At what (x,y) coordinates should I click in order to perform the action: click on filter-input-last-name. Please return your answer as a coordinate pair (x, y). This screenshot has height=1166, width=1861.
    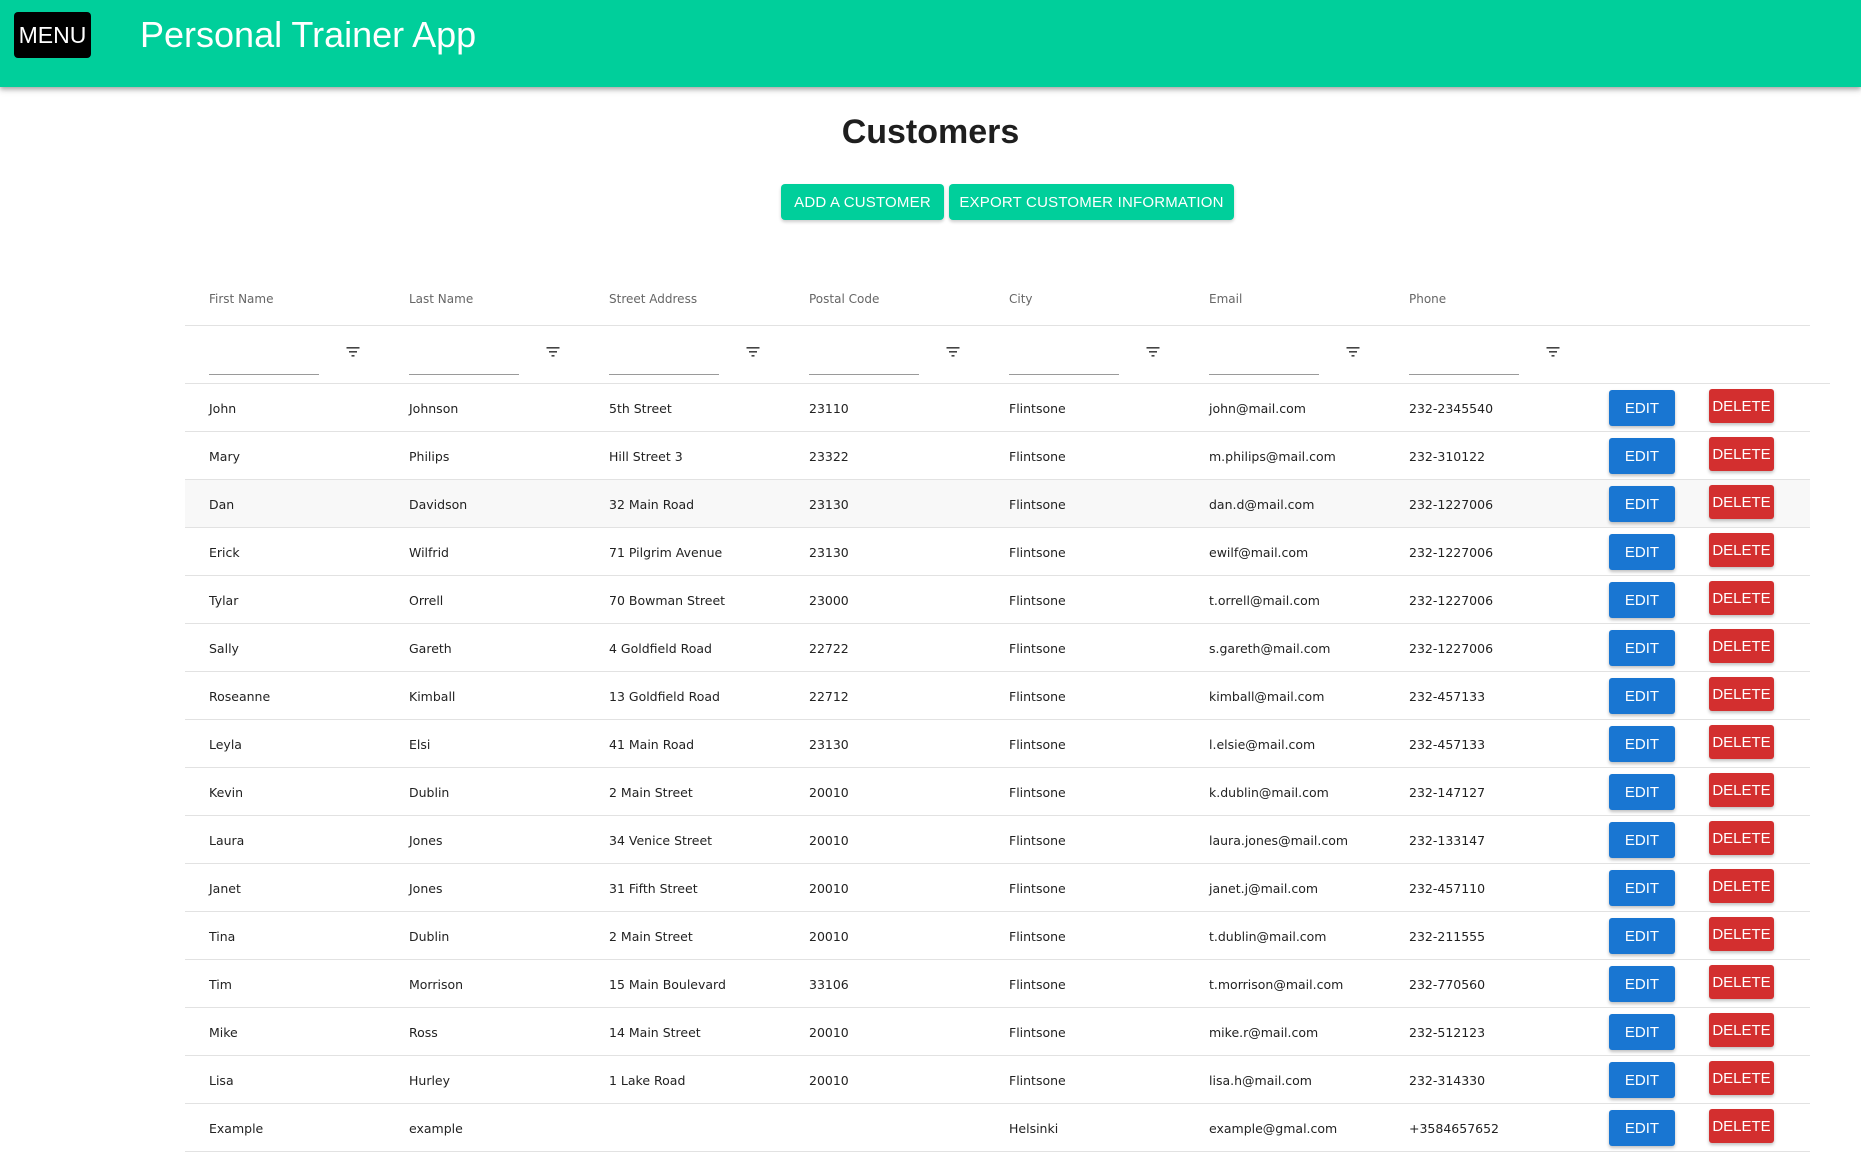
    Looking at the image, I should click on (464, 360).